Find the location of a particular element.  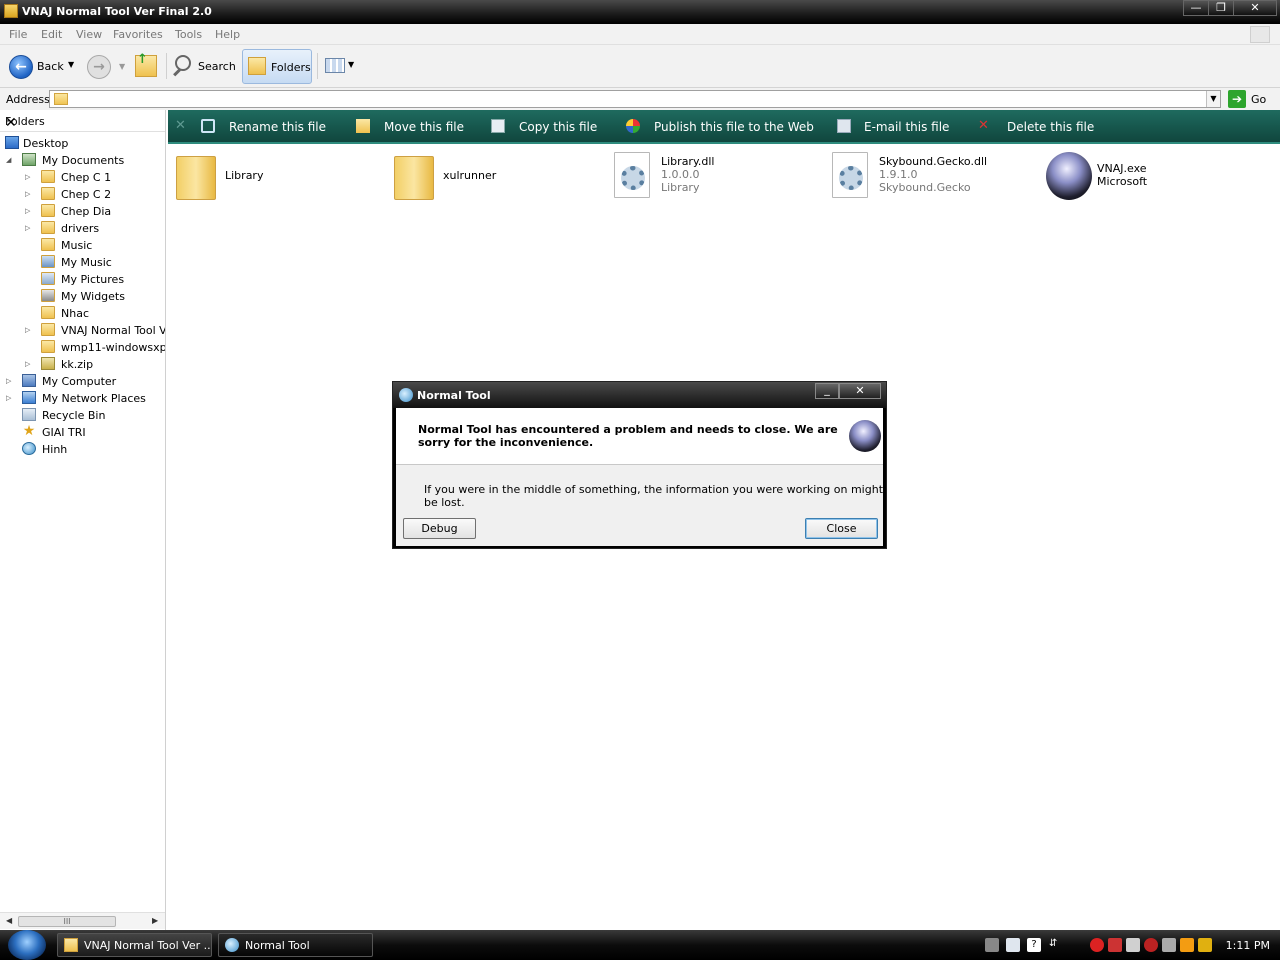

publish-web-link: Publish this file to the Web is located at coordinates (734, 127).